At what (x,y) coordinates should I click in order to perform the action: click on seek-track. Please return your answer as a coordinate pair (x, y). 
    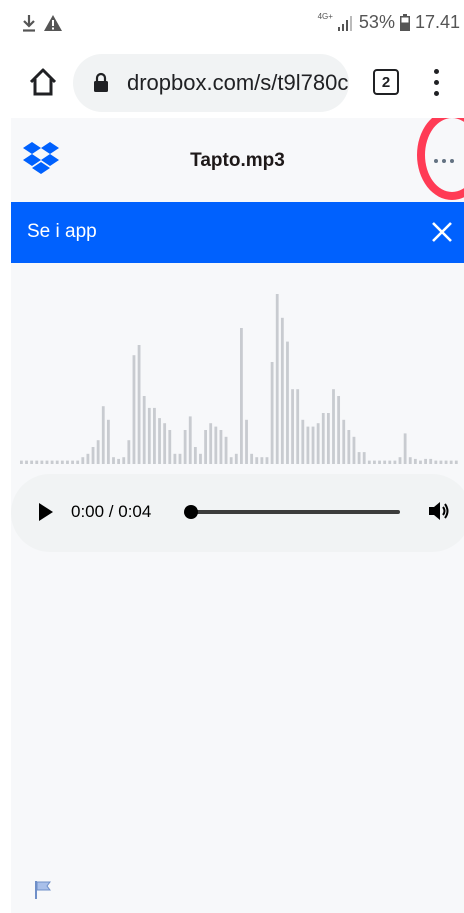
    Looking at the image, I should click on (294, 512).